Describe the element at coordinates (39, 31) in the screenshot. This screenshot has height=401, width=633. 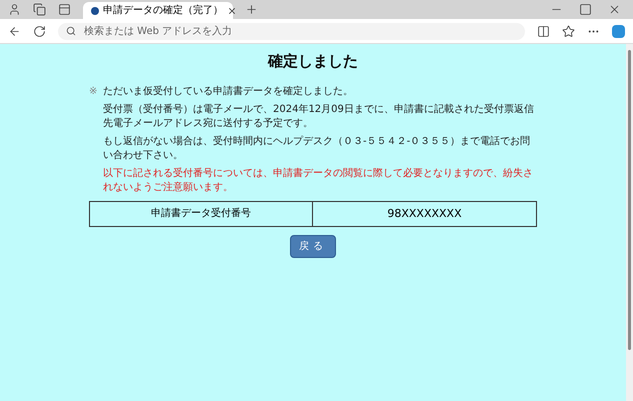
I see `reload-icon` at that location.